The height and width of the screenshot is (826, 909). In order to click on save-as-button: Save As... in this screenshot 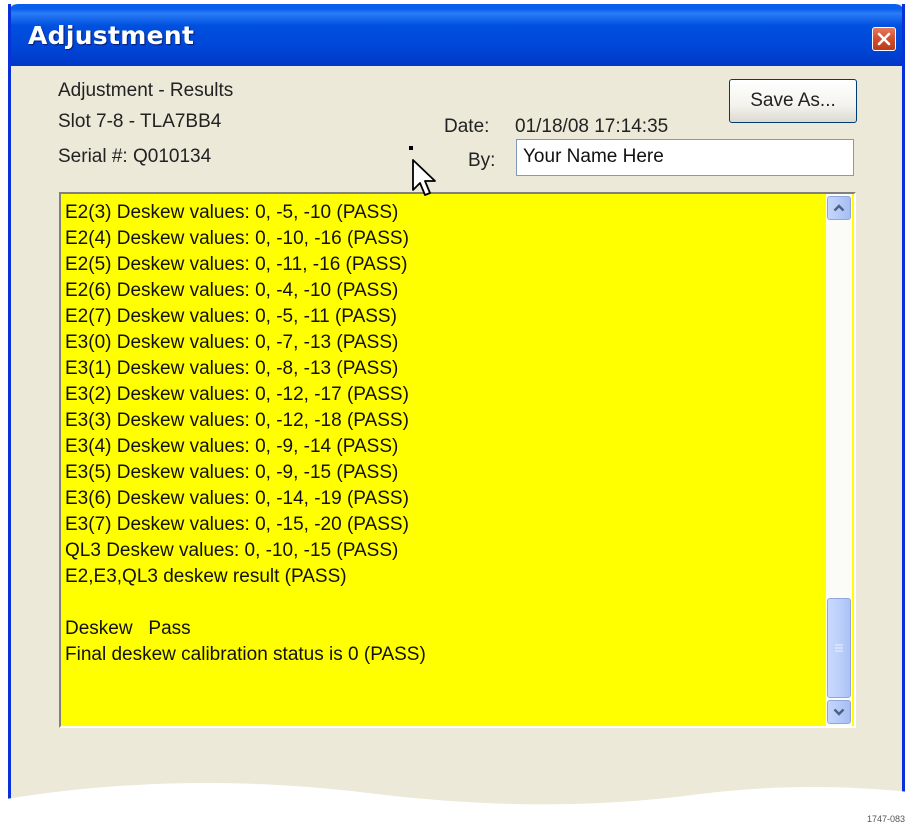, I will do `click(793, 101)`.